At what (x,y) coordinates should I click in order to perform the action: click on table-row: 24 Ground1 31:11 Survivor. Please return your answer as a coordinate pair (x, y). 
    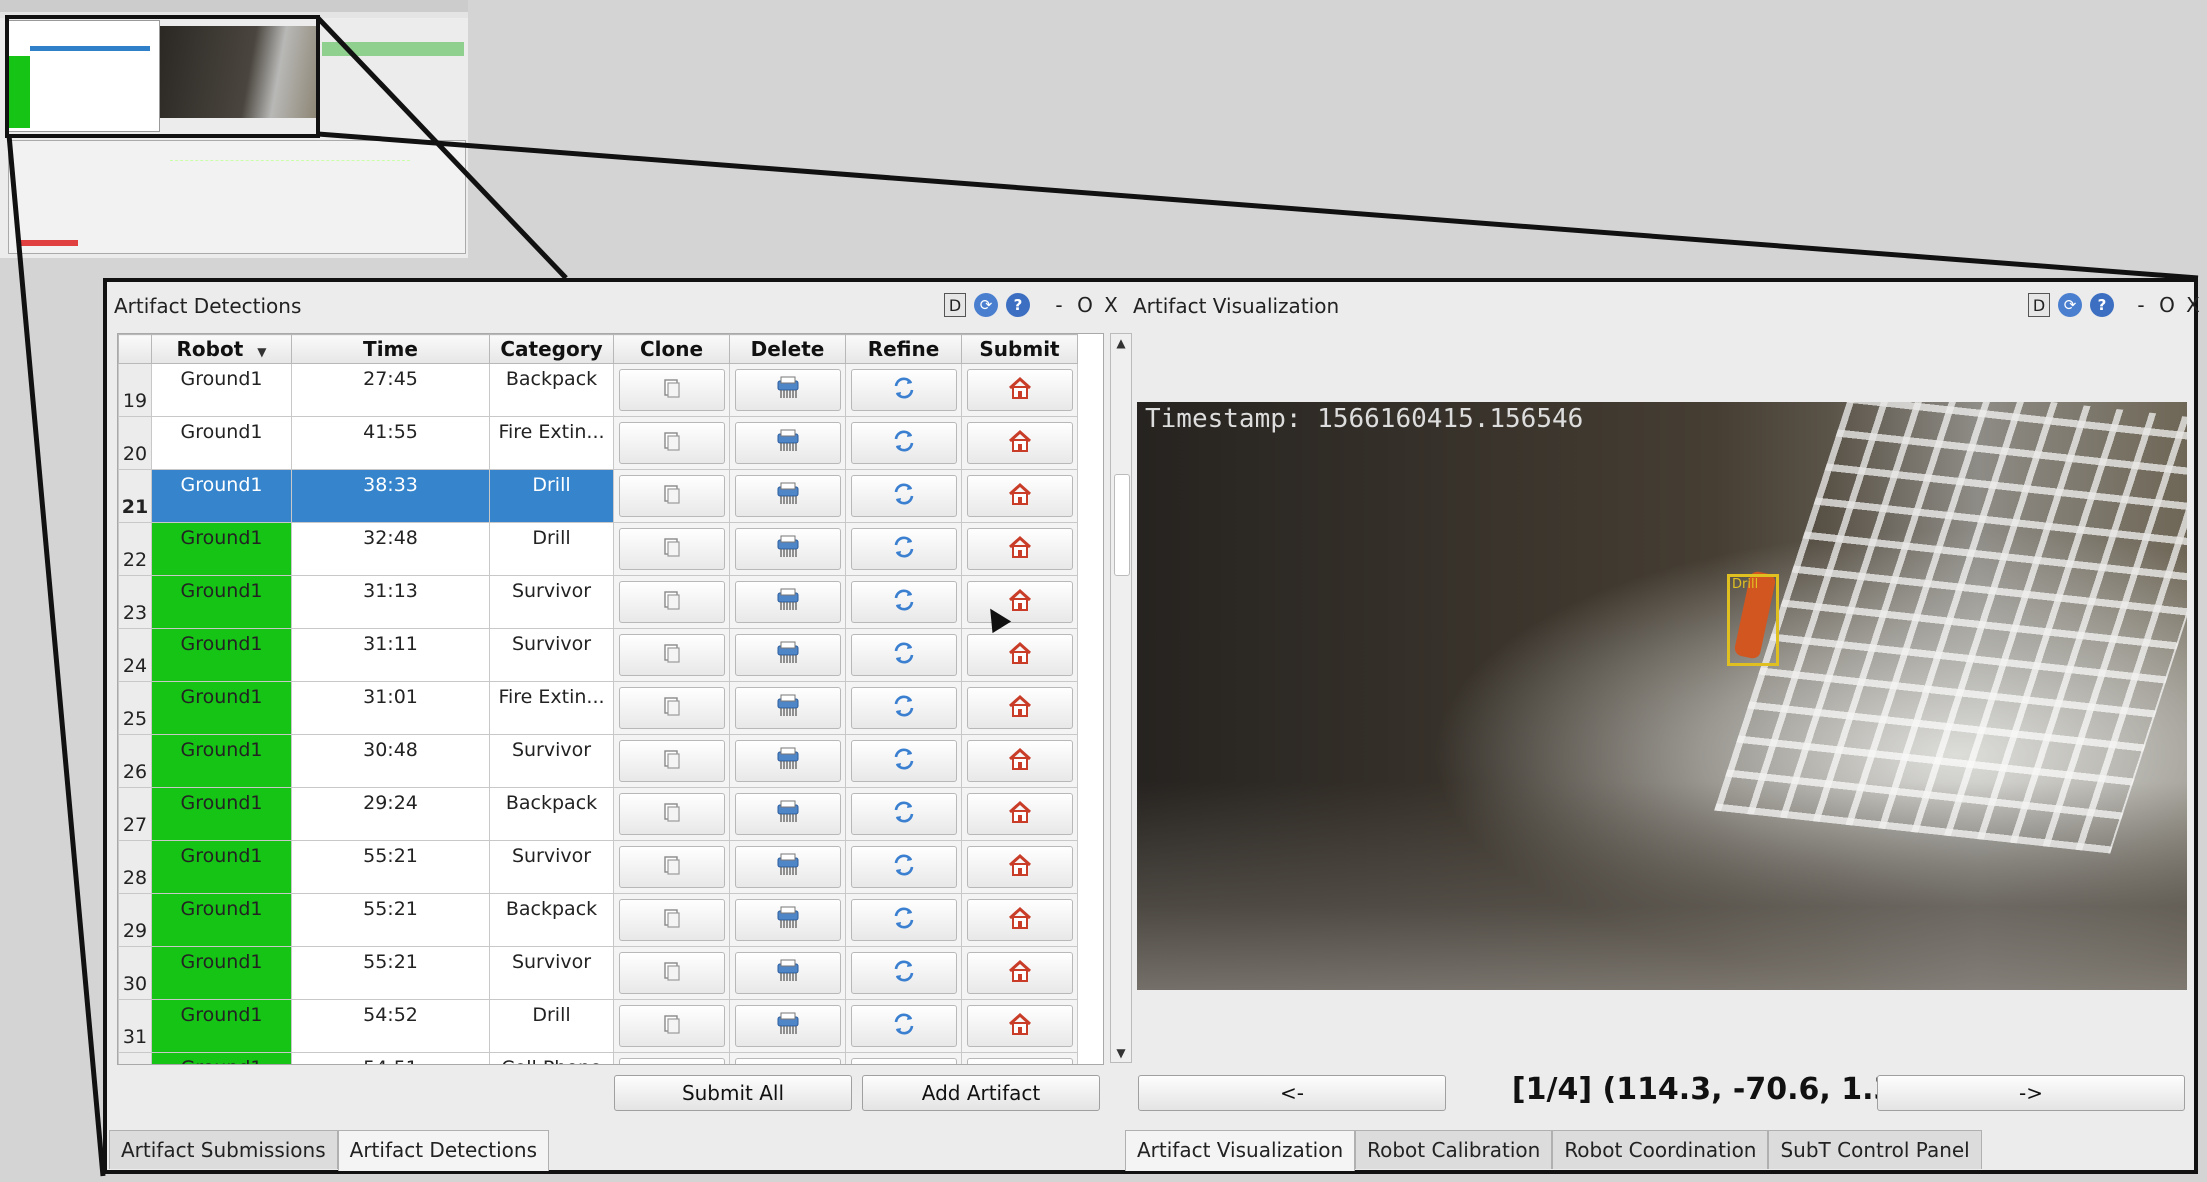
    Looking at the image, I should click on (598, 655).